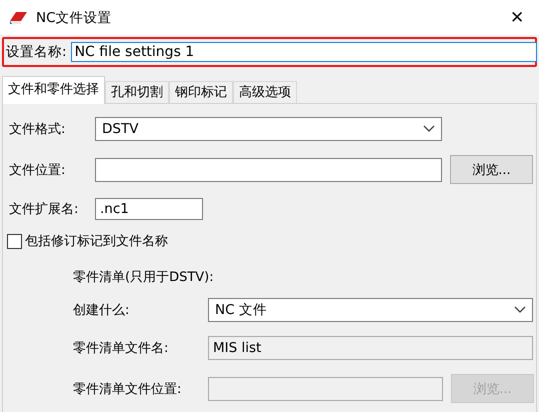 This screenshot has height=412, width=539. Describe the element at coordinates (303, 52) in the screenshot. I see `setting-name-field: NC file settings 1` at that location.